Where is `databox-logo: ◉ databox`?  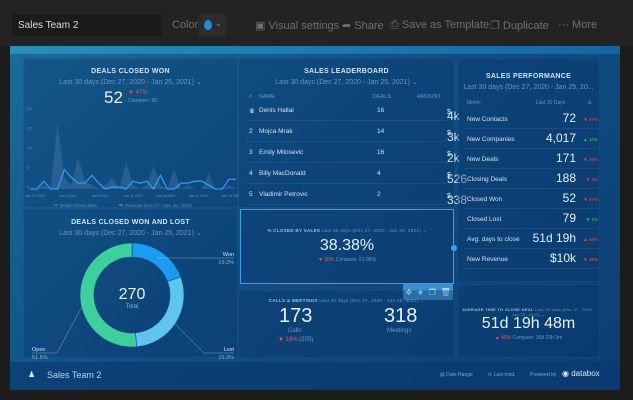 databox-logo: ◉ databox is located at coordinates (581, 373).